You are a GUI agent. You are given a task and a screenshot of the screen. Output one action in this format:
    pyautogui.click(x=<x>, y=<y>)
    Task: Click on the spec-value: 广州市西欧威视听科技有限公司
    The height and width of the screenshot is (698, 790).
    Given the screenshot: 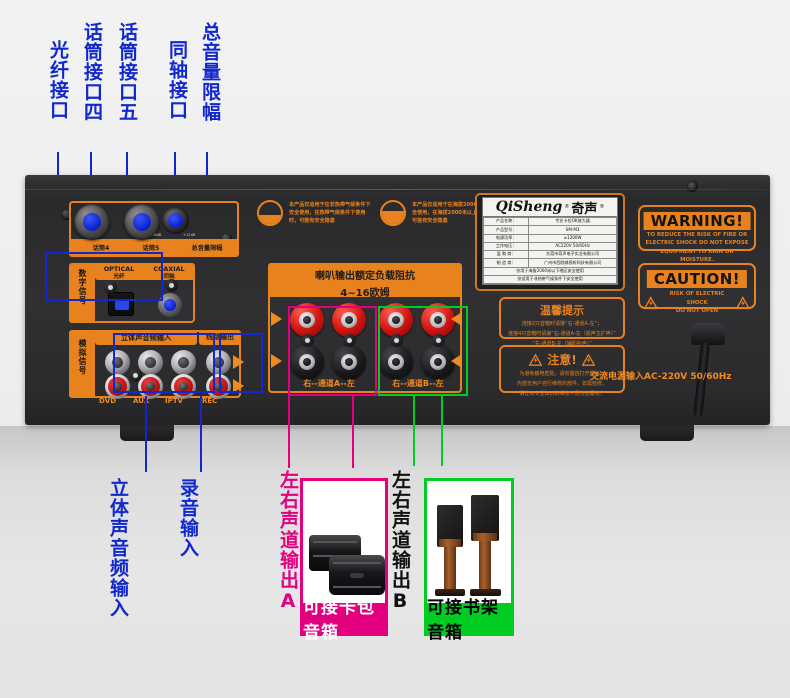 What is the action you would take?
    pyautogui.click(x=572, y=263)
    